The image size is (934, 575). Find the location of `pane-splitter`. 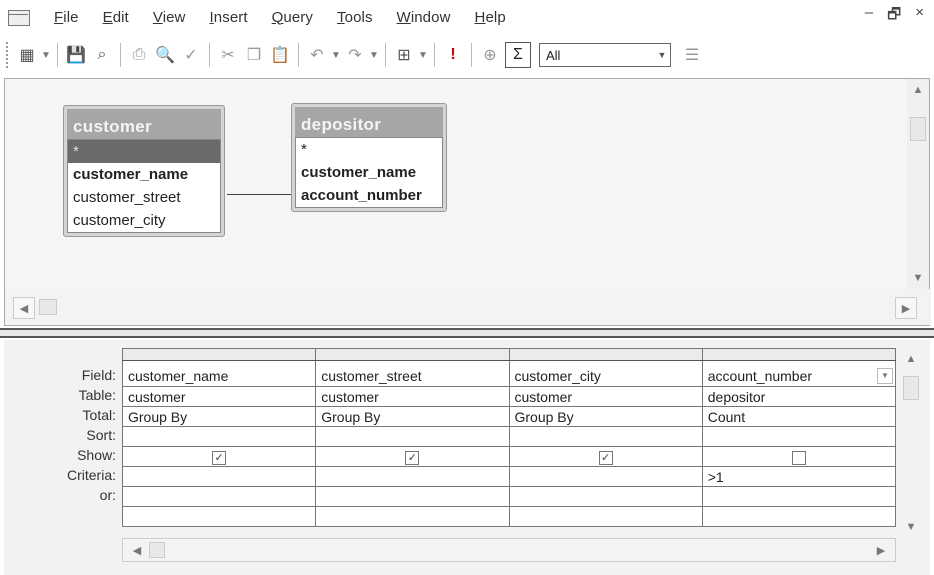

pane-splitter is located at coordinates (467, 333).